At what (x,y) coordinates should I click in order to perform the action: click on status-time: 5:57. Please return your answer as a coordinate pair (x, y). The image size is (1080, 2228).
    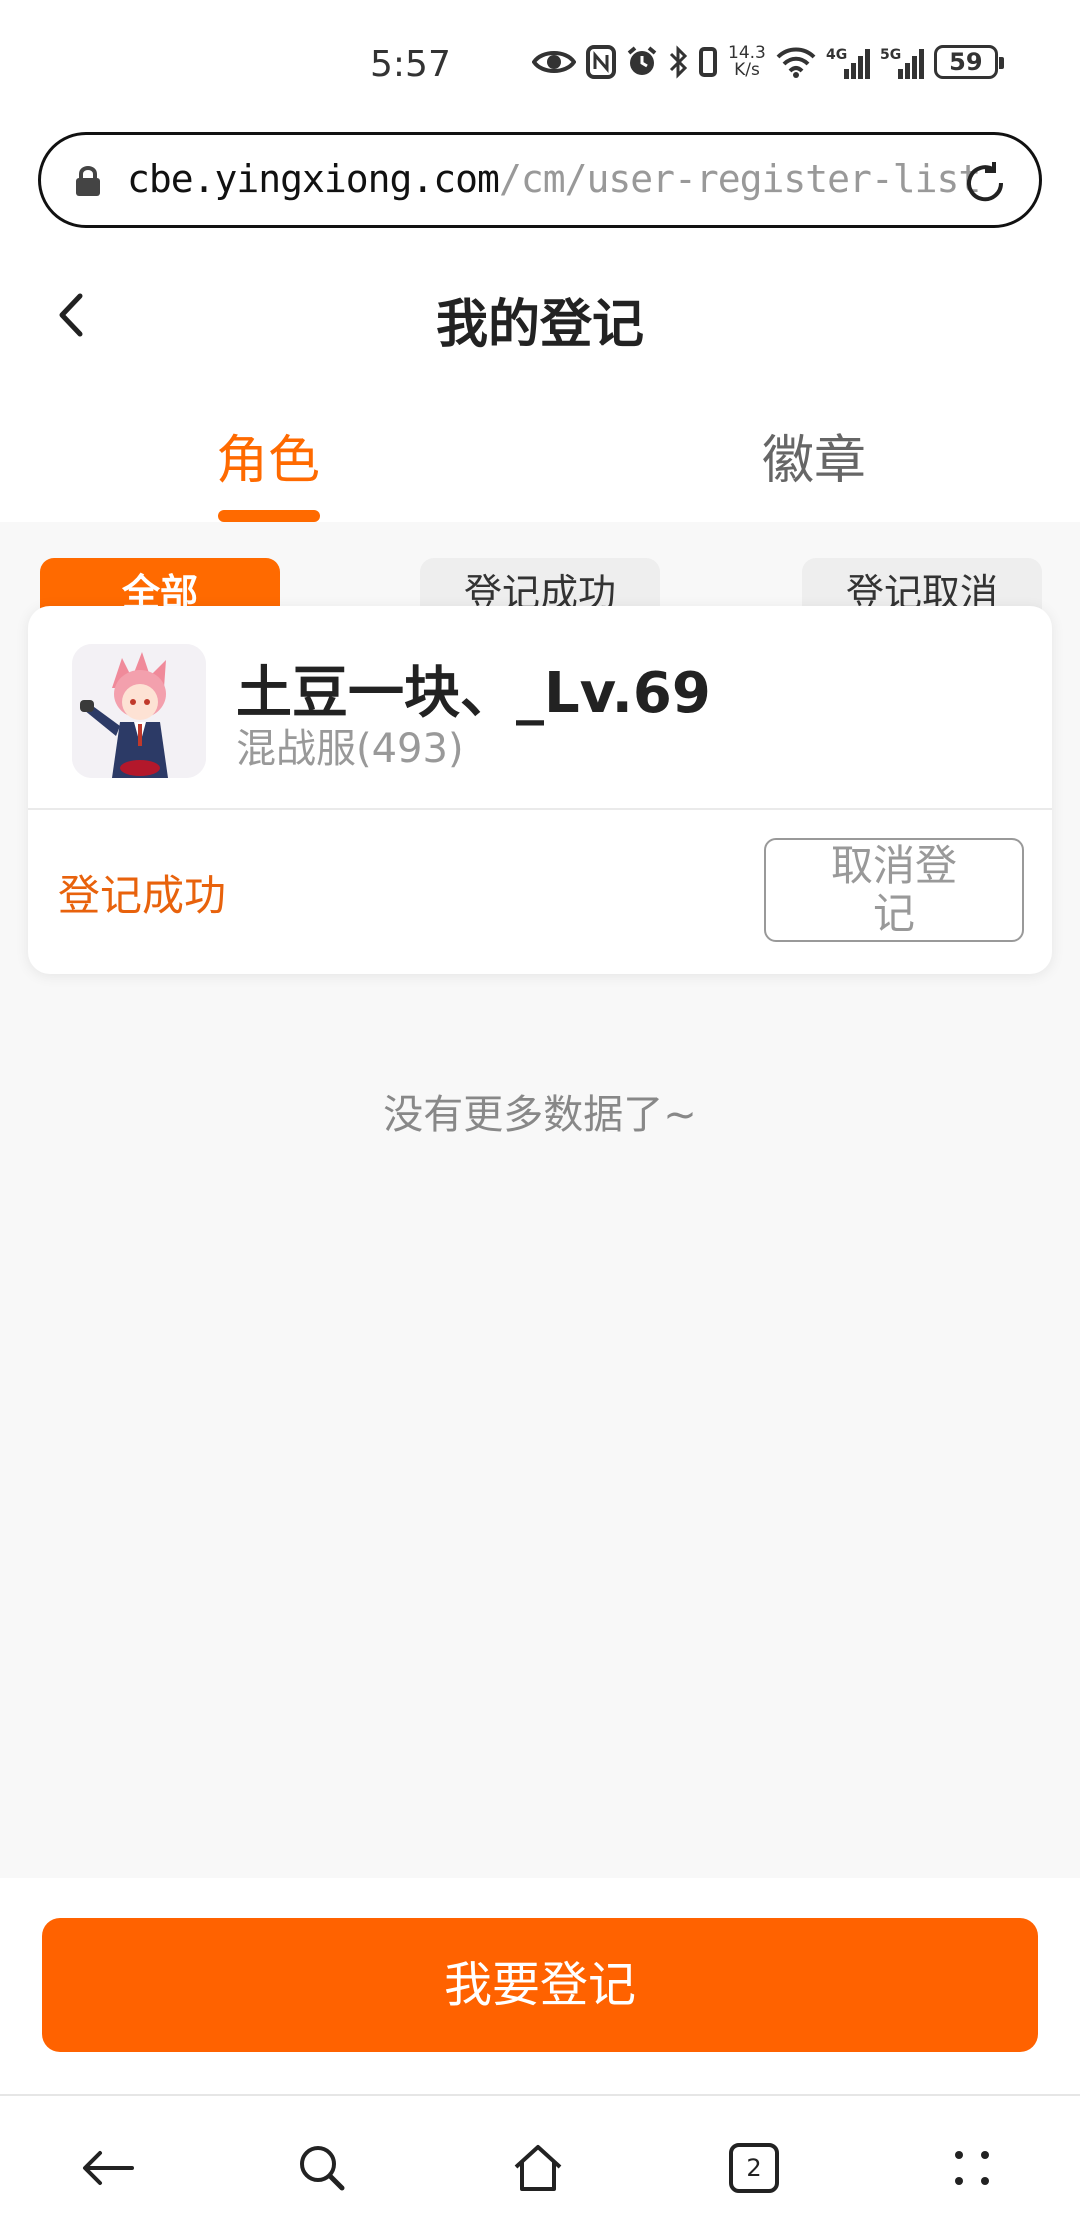
    Looking at the image, I should click on (410, 64).